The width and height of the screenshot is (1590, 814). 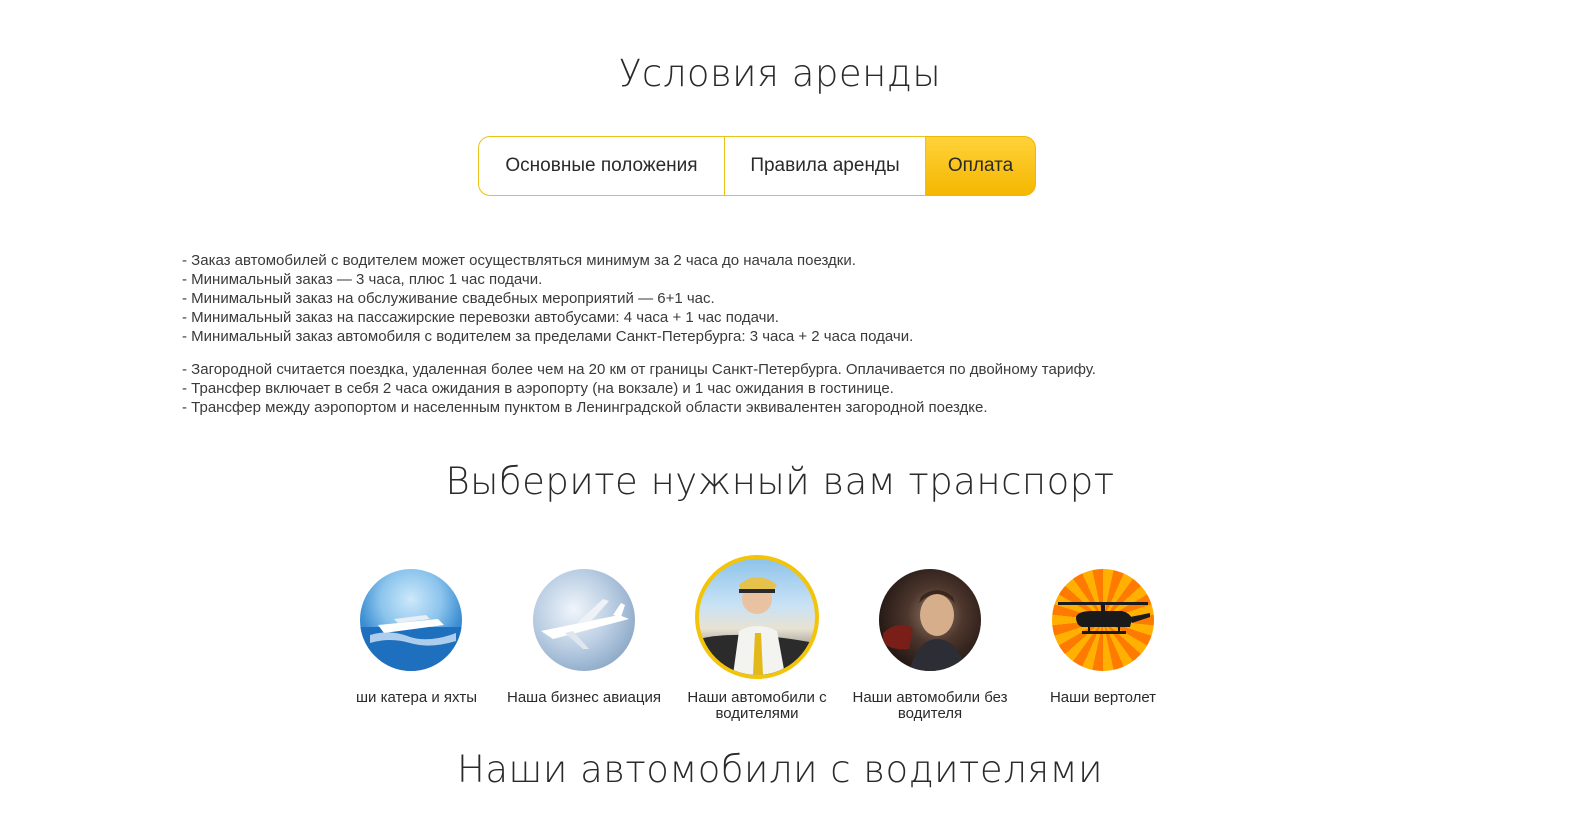 I want to click on transport-item-cars-without-driver: Наши автомобили без водителя, so click(x=930, y=638).